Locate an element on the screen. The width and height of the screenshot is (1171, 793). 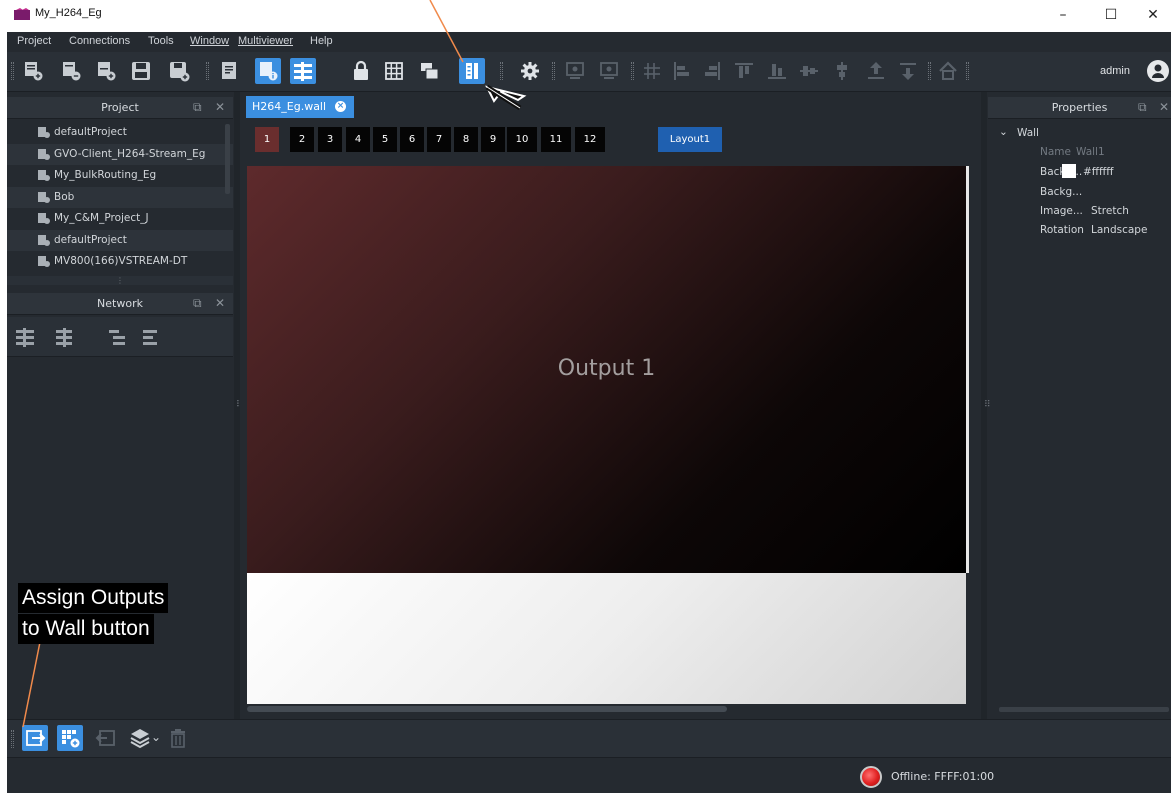
network-view-icon is located at coordinates (303, 71).